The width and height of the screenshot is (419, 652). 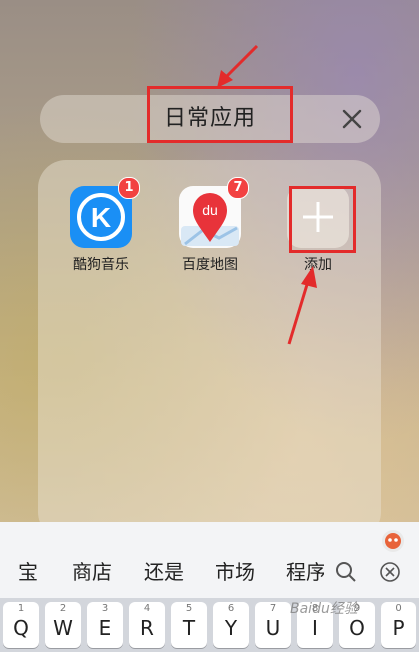 What do you see at coordinates (92, 572) in the screenshot?
I see `candidate-word: 商店` at bounding box center [92, 572].